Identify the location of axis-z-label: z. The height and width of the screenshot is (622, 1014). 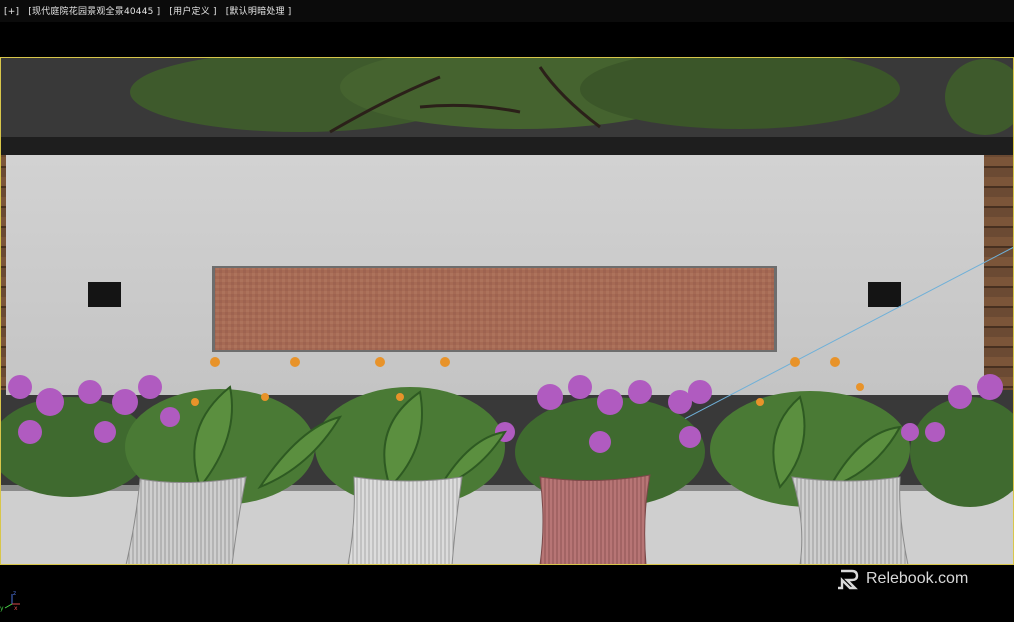
(14, 593).